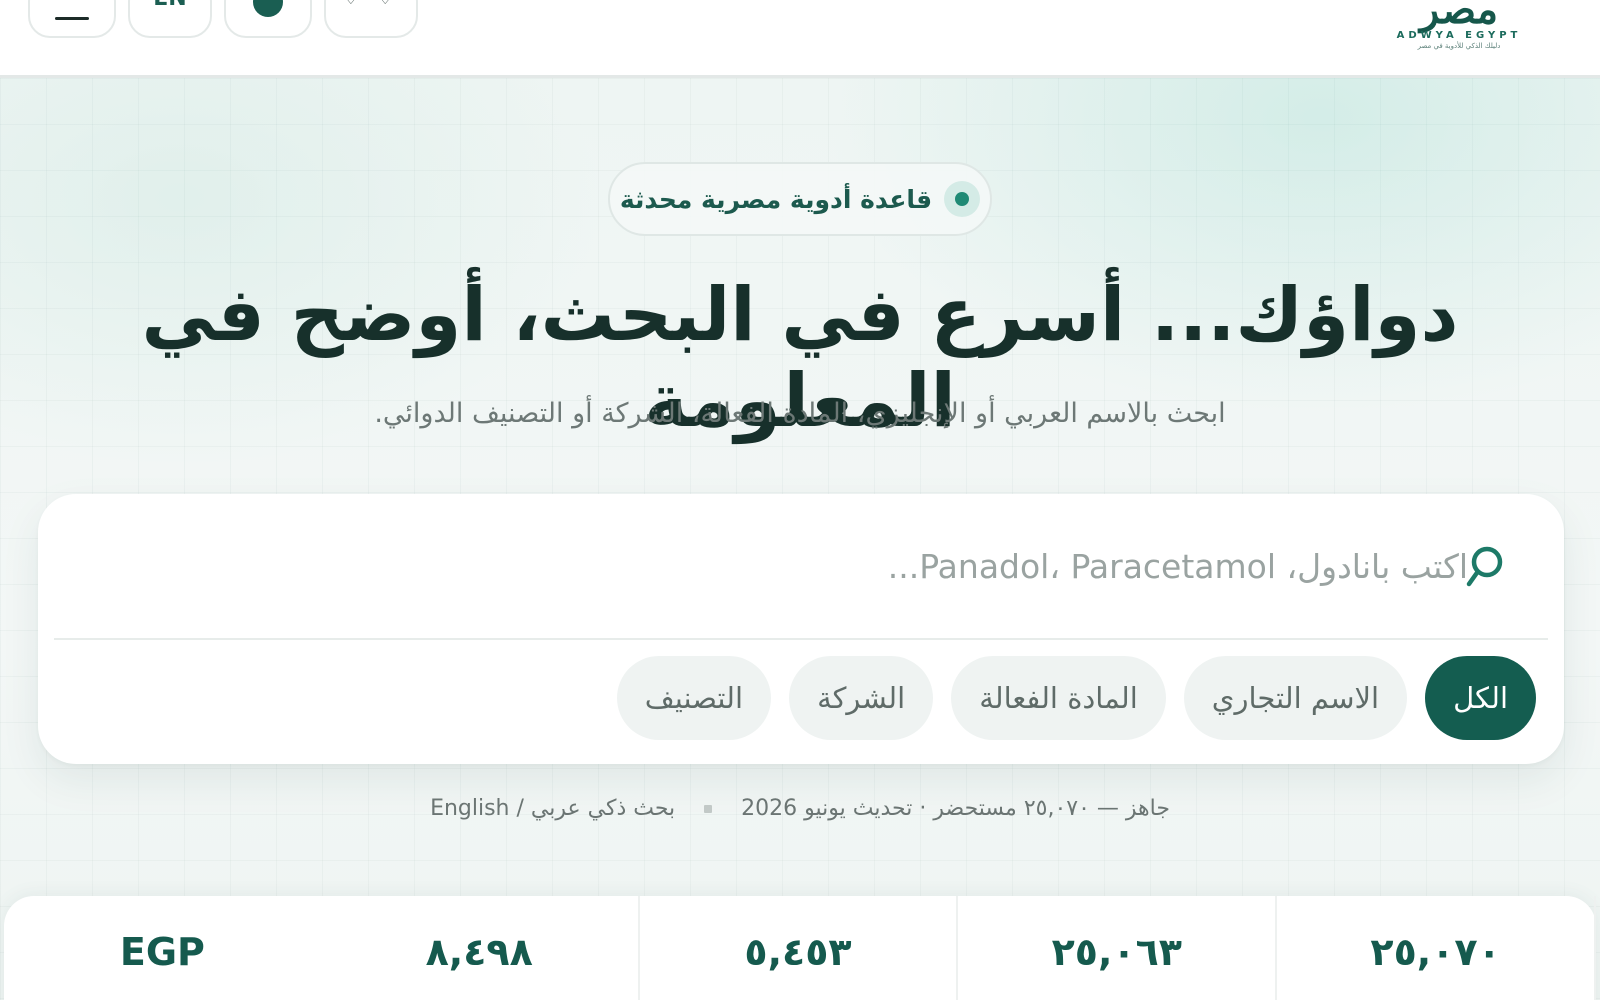  I want to click on heart-icon: ♡ ♡, so click(371, 4).